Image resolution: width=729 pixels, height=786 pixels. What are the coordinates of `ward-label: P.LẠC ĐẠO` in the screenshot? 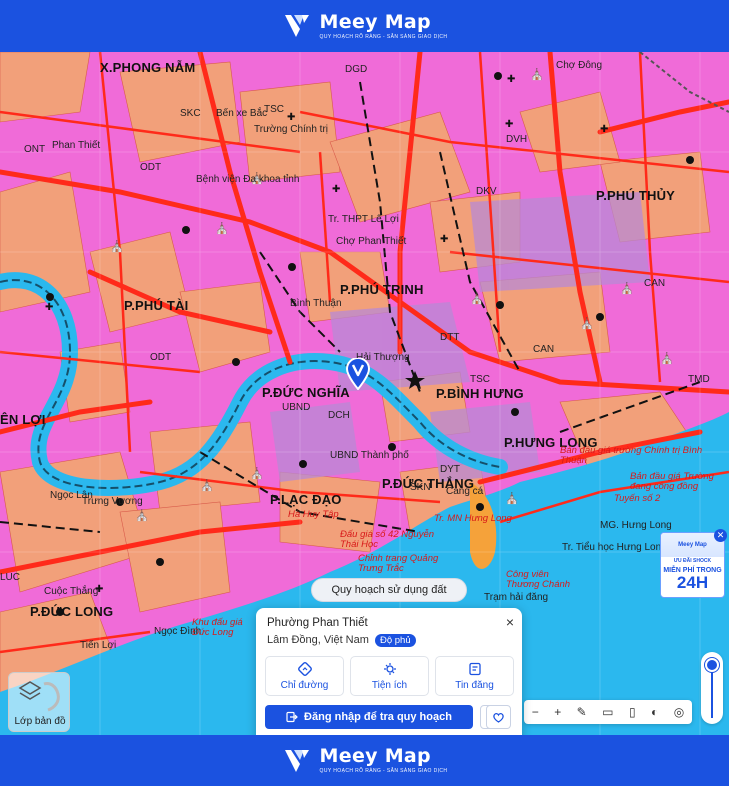 It's located at (306, 499).